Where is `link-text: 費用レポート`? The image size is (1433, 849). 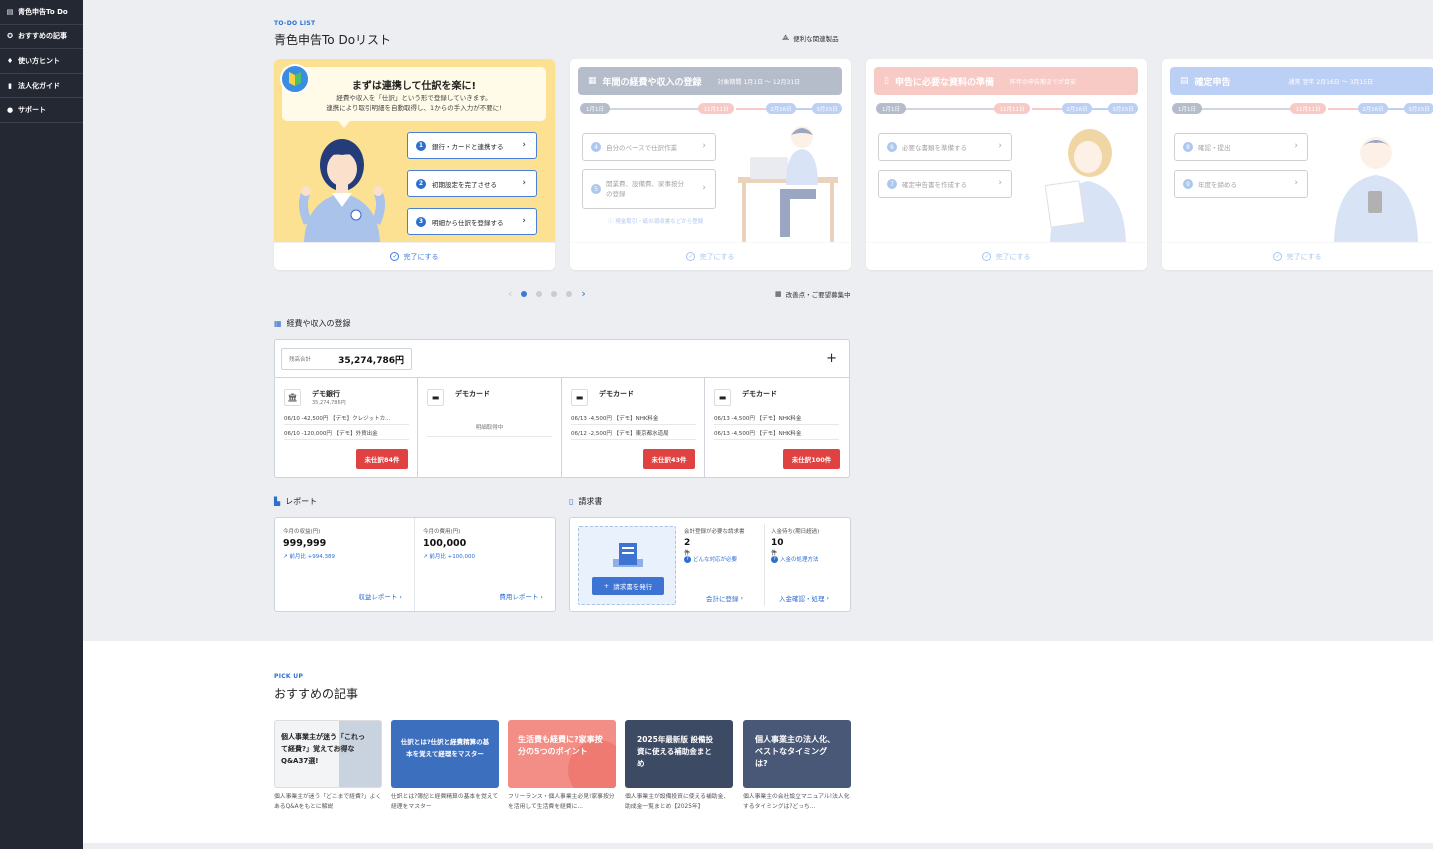
link-text: 費用レポート is located at coordinates (519, 597).